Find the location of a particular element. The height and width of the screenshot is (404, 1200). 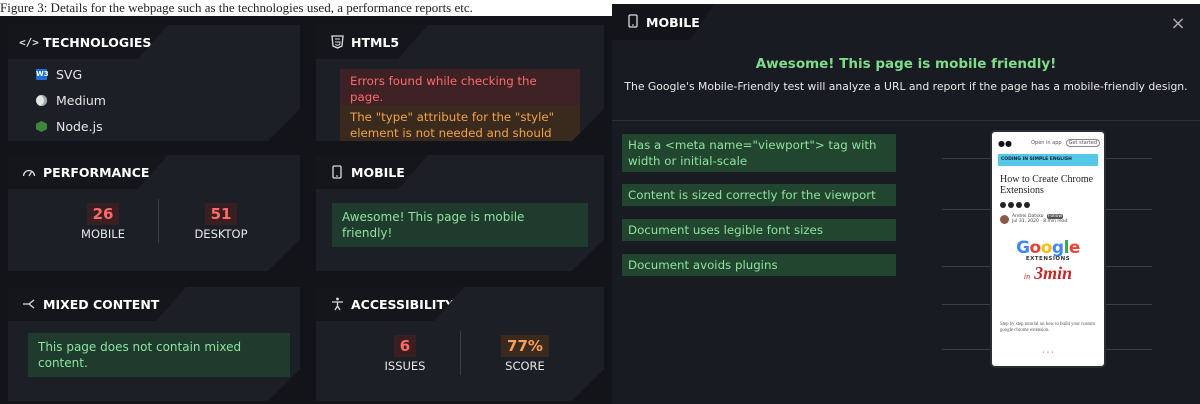

mixed-content-icon is located at coordinates (29, 304).